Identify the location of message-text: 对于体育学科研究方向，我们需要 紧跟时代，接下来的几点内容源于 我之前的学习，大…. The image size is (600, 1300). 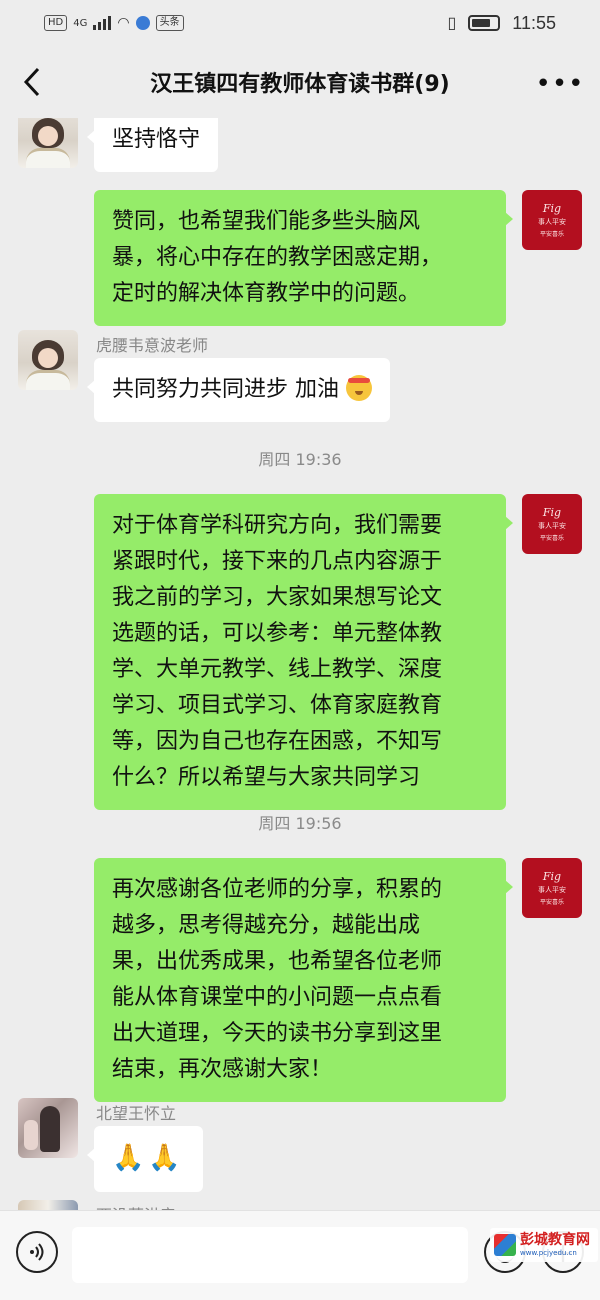
(277, 651).